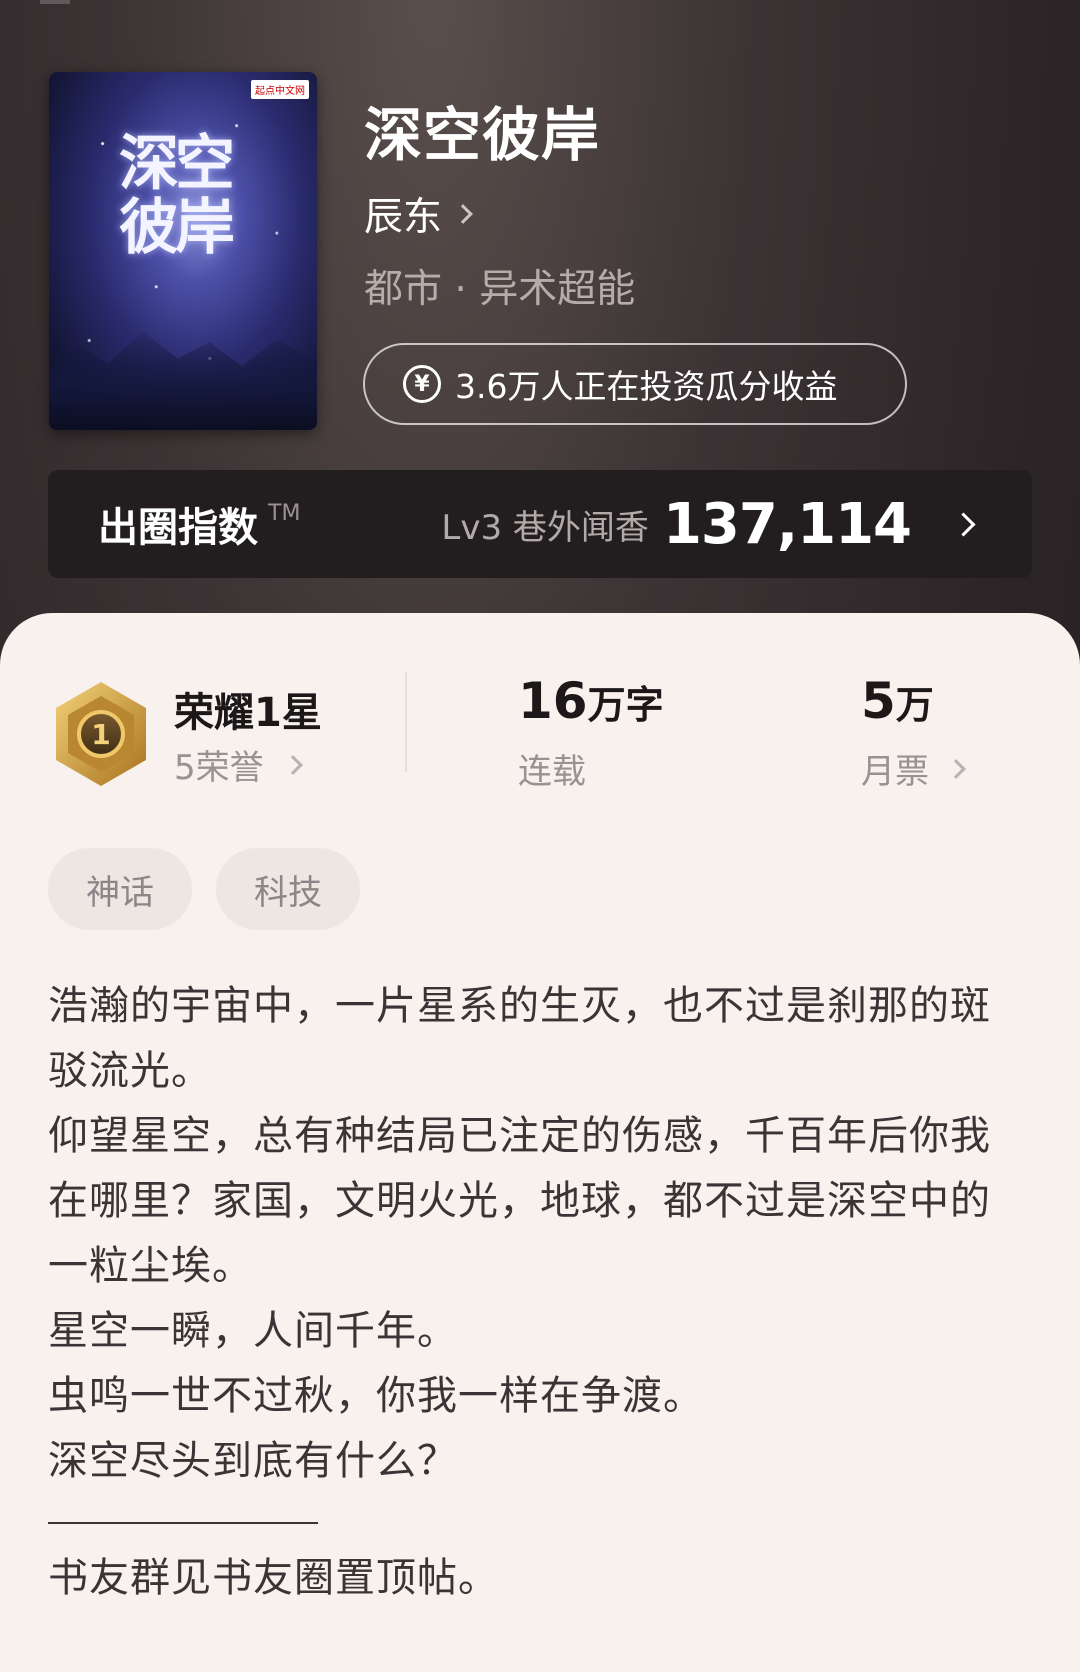  I want to click on invest-label: 3.6万人正在投资瓜分收益, so click(646, 386).